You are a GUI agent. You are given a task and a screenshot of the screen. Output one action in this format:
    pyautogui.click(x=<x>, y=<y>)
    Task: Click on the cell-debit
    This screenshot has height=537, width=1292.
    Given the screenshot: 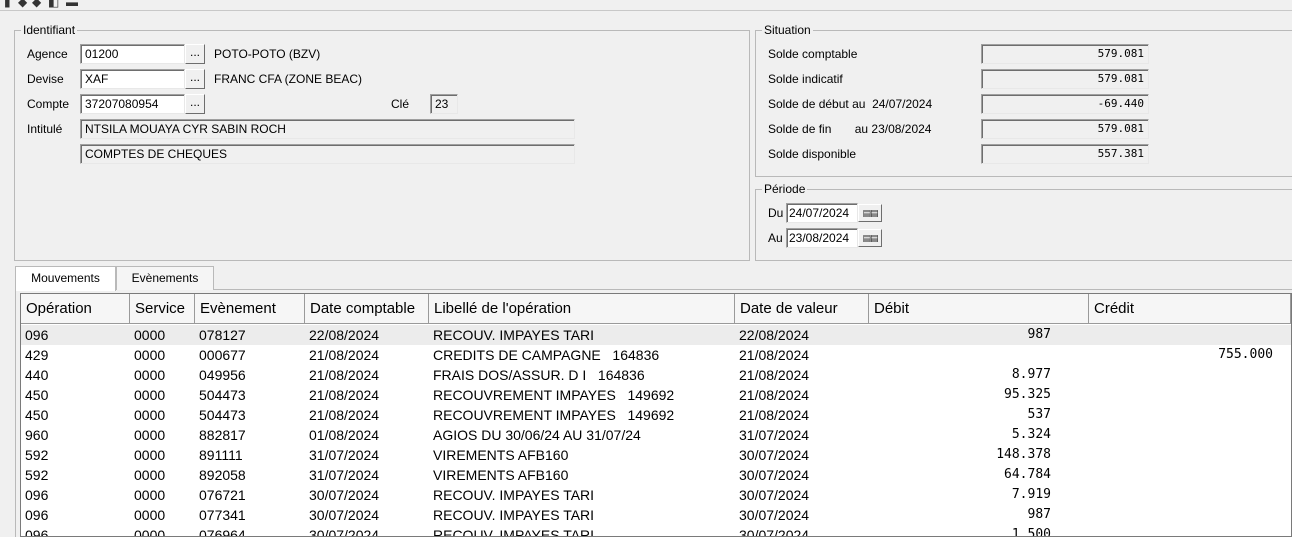 What is the action you would take?
    pyautogui.click(x=963, y=355)
    